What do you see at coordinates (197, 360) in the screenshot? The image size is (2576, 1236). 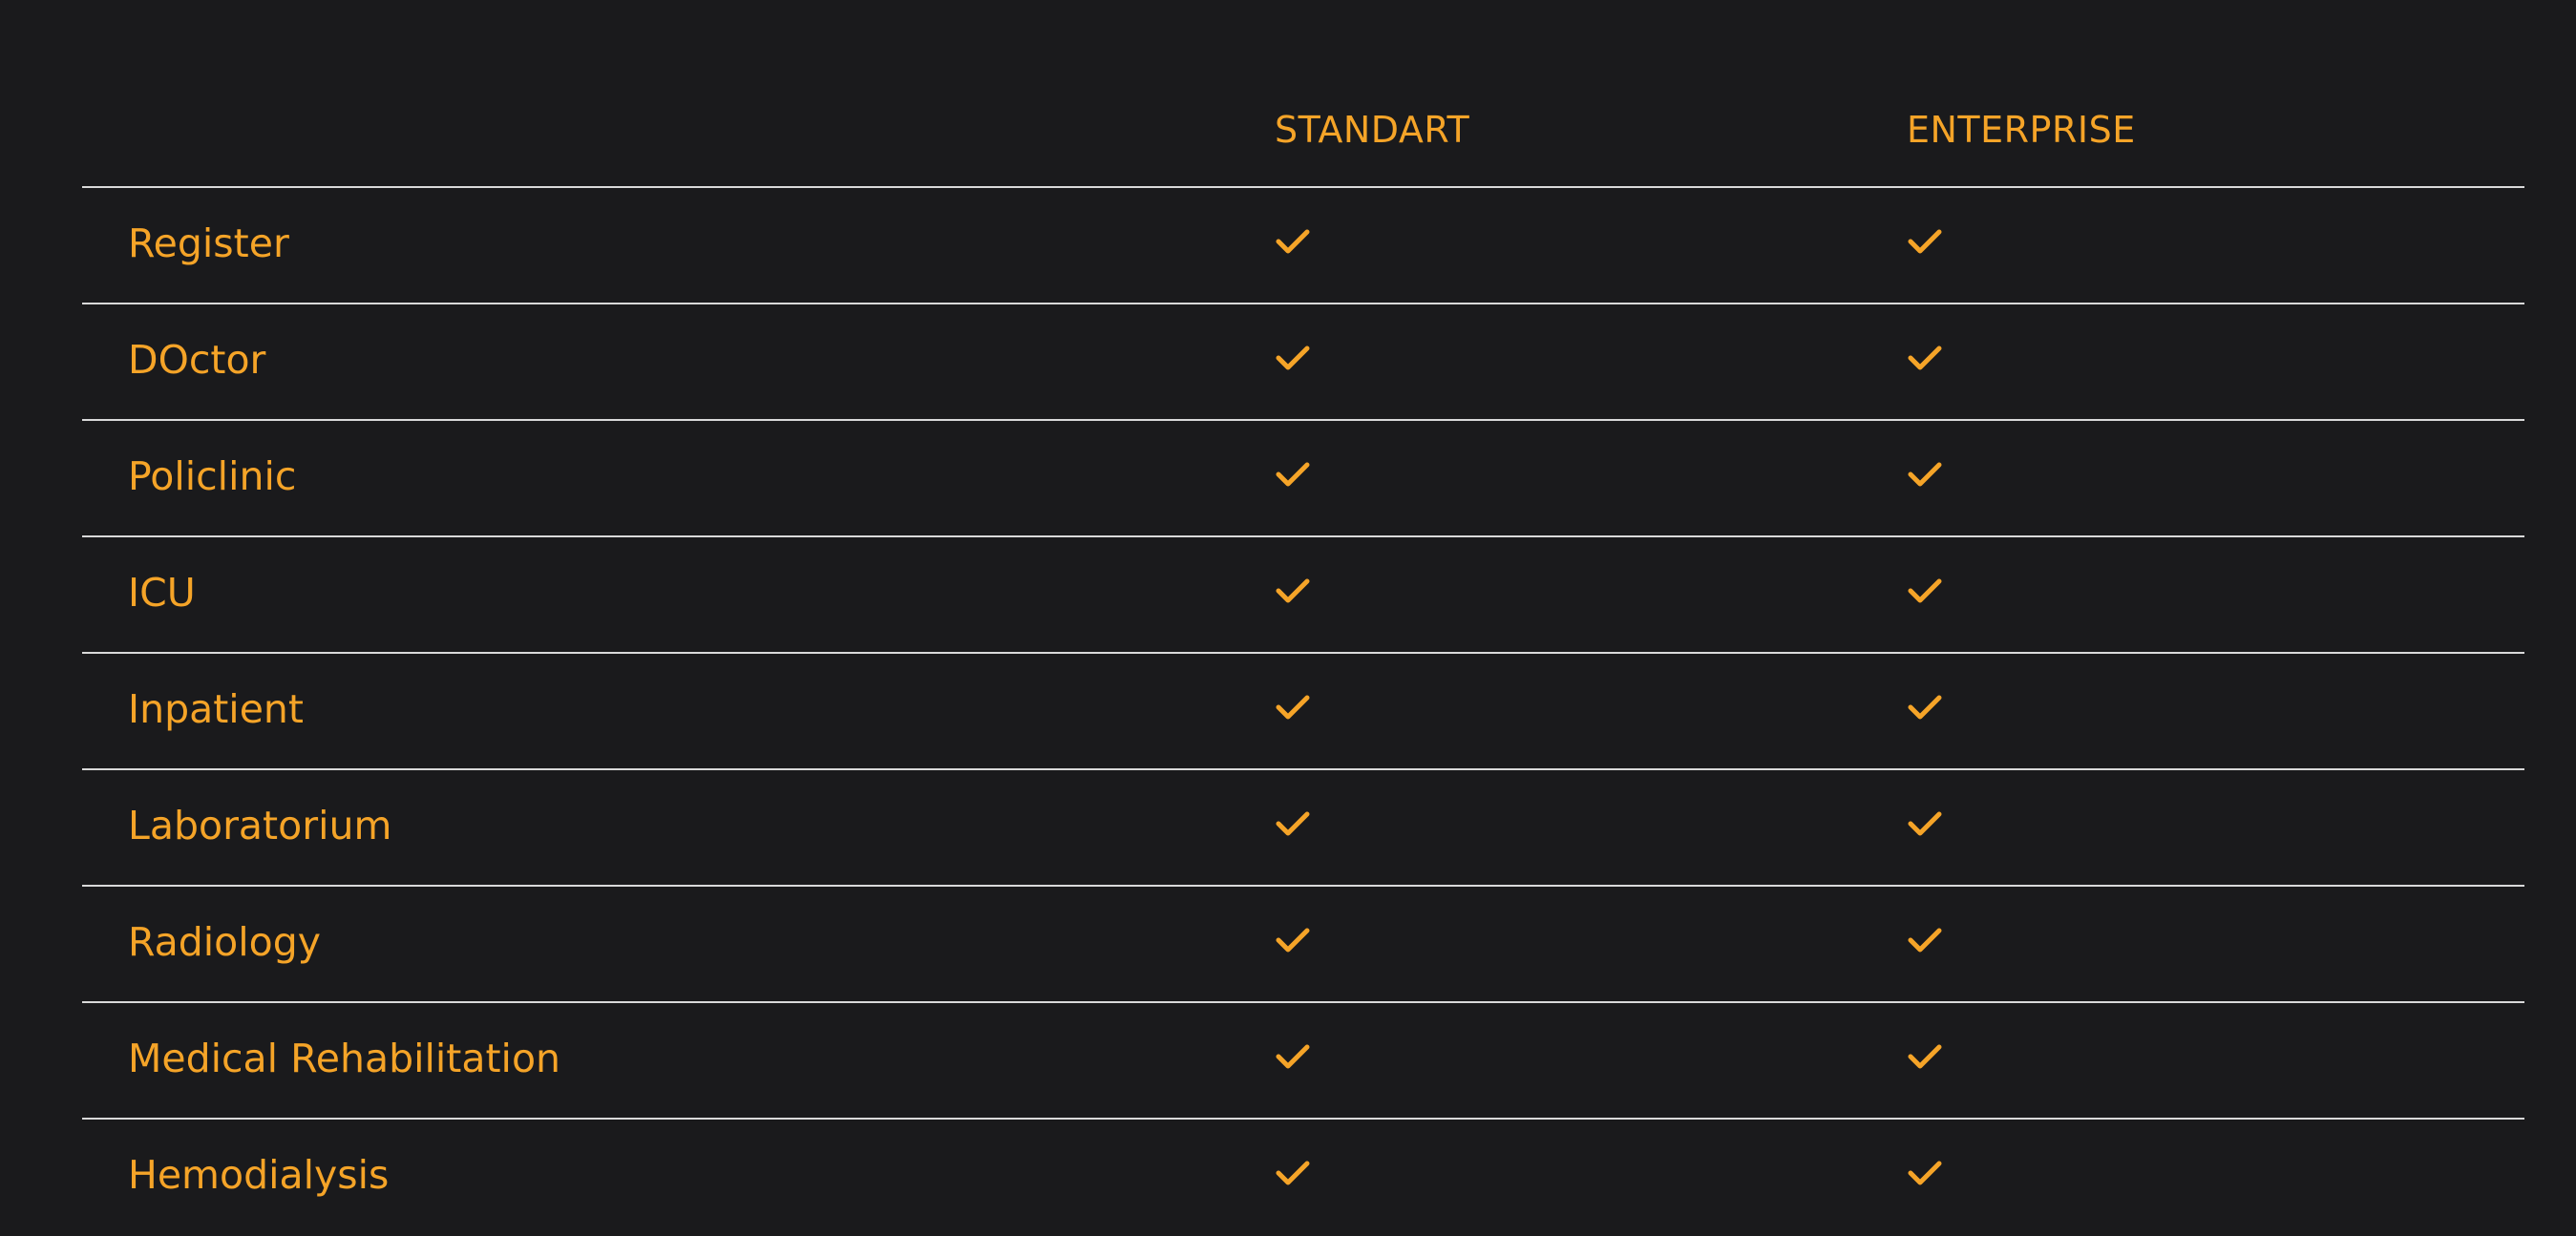 I see `feature-label: DOctor` at bounding box center [197, 360].